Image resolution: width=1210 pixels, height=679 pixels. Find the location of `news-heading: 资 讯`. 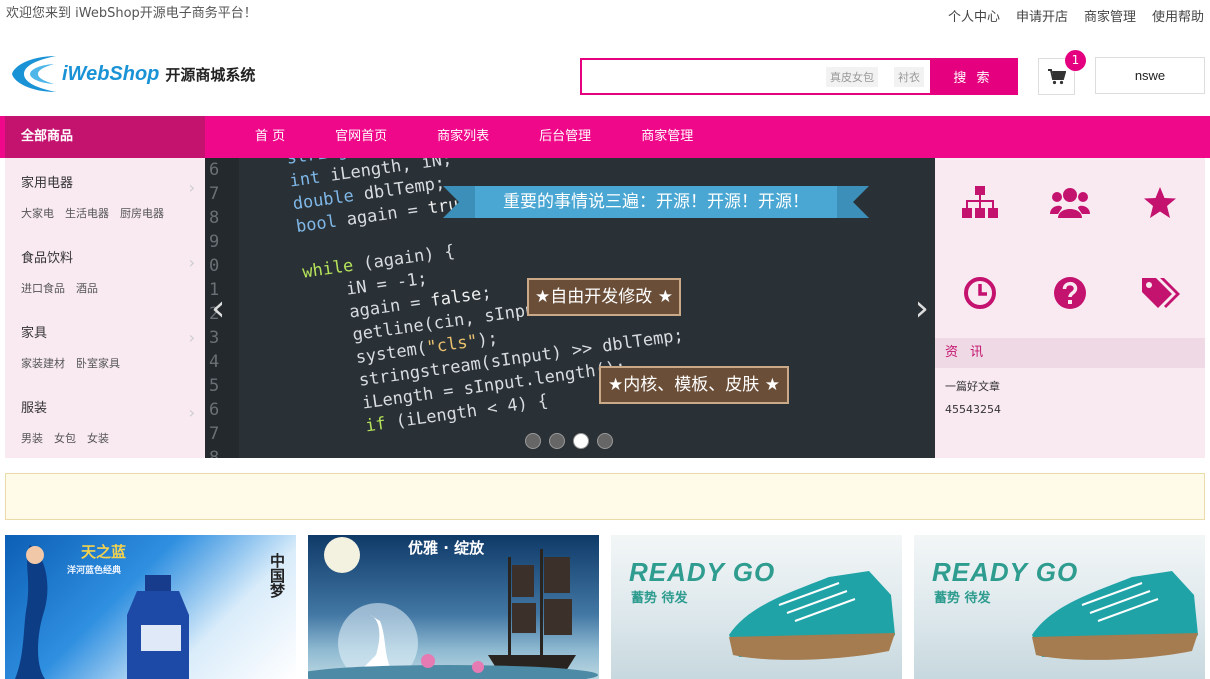

news-heading: 资 讯 is located at coordinates (1070, 353).